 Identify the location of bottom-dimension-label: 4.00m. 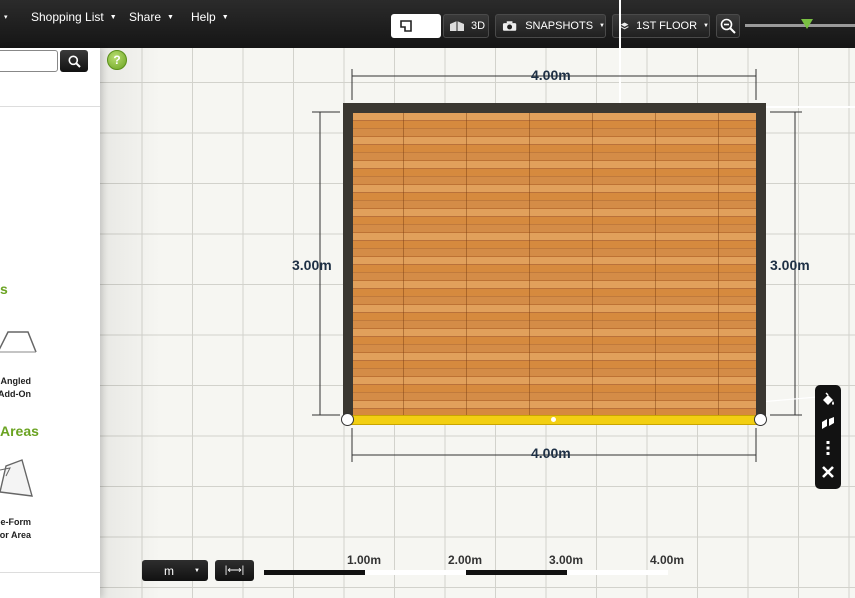
(551, 453).